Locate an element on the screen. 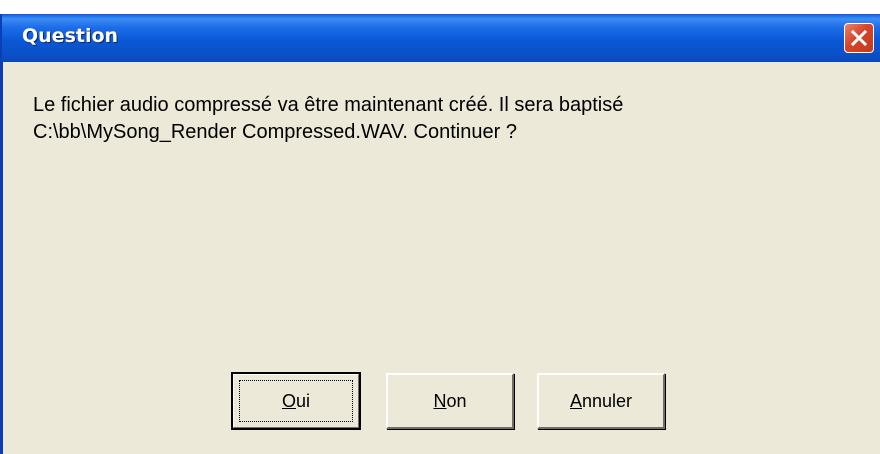 This screenshot has width=880, height=454. yes-button: Oui is located at coordinates (296, 401).